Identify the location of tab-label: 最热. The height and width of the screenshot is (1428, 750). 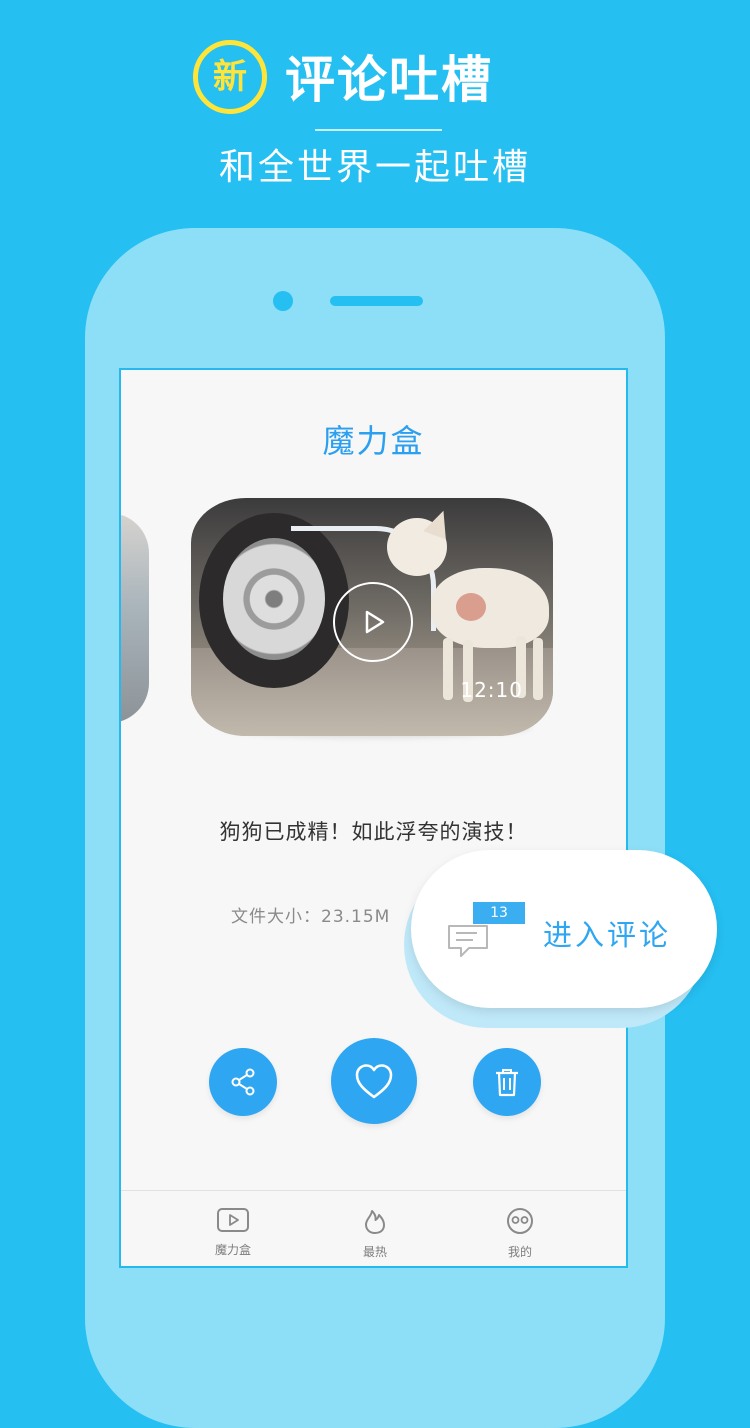
(374, 1252).